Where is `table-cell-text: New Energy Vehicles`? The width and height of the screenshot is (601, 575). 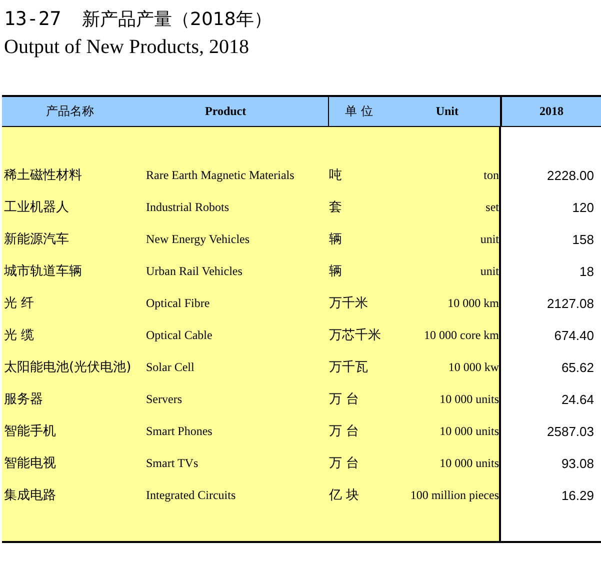
table-cell-text: New Energy Vehicles is located at coordinates (198, 239).